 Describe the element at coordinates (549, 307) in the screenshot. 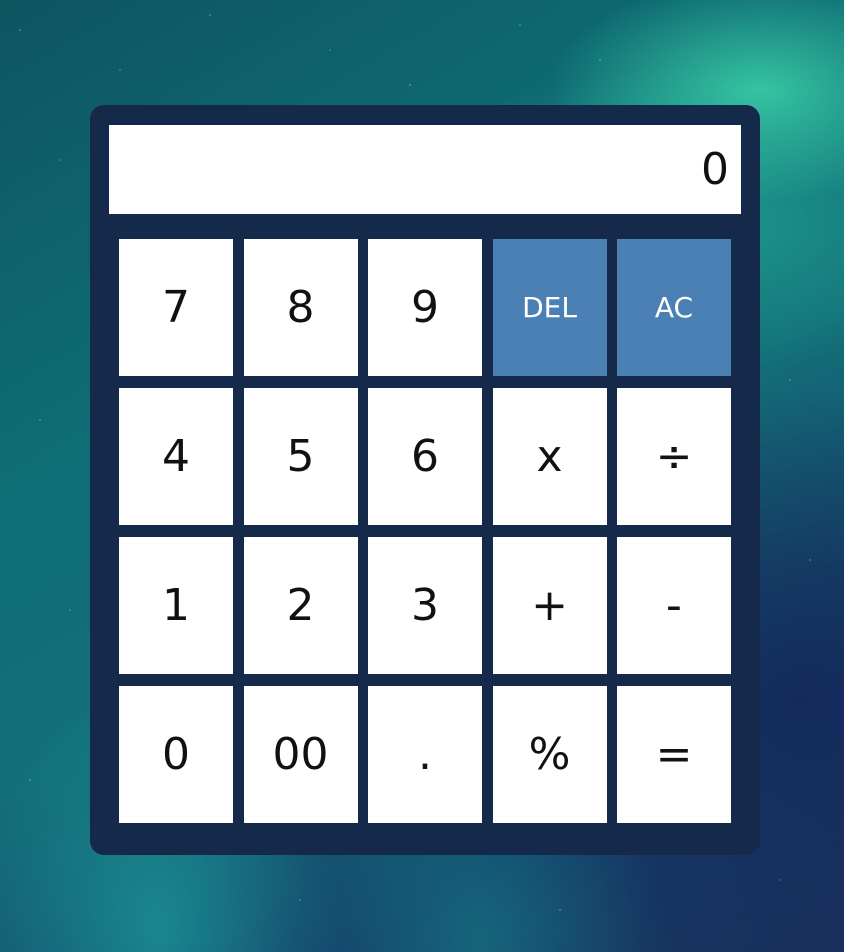

I see `delete-button: DEL` at that location.